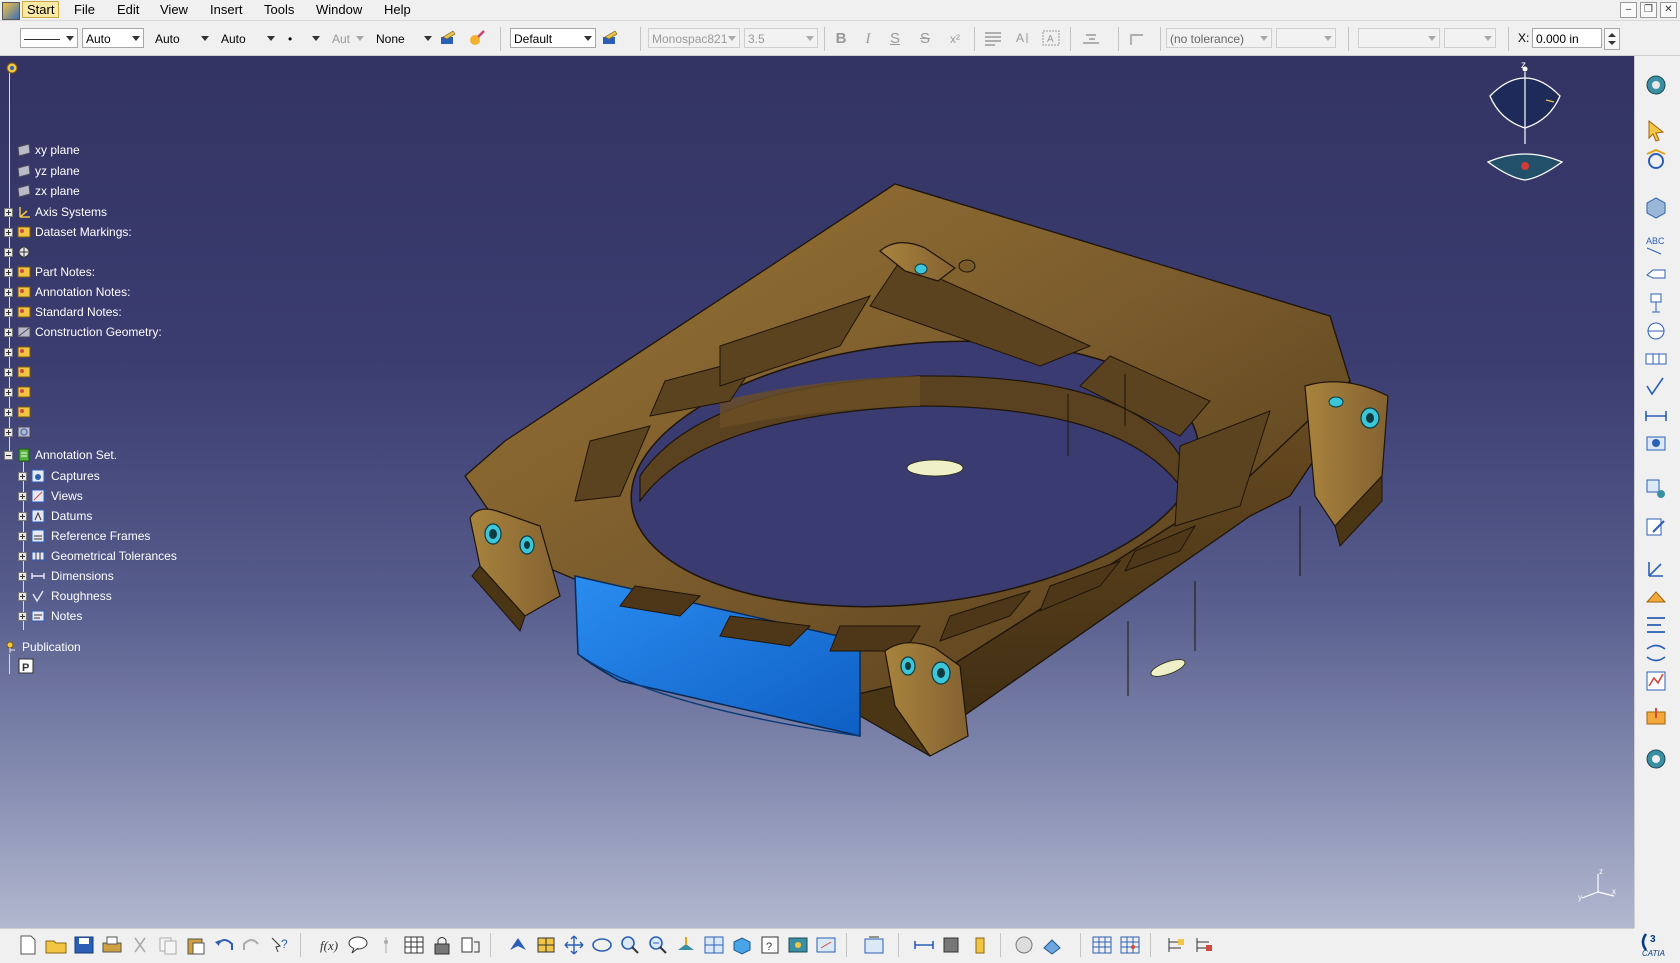 The image size is (1680, 963). Describe the element at coordinates (1656, 415) in the screenshot. I see `dimension-icon` at that location.